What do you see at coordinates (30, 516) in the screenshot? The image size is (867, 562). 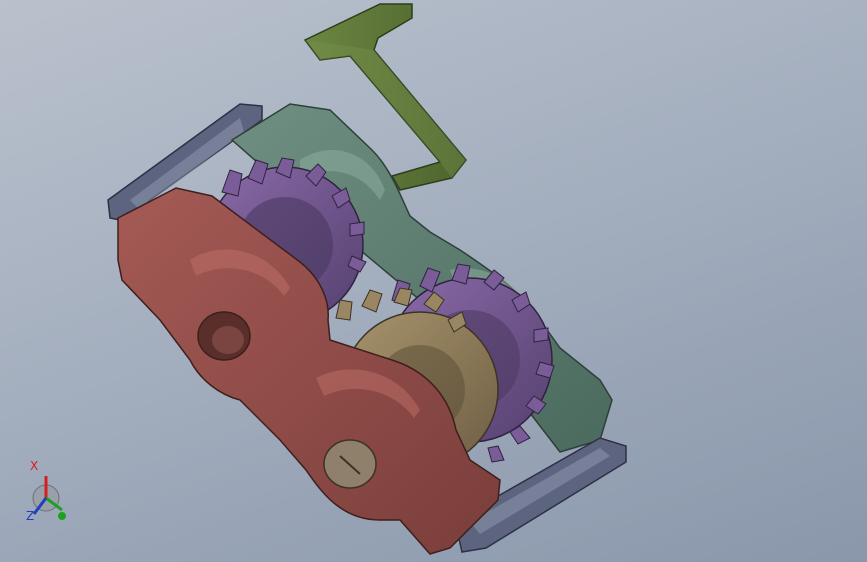 I see `z-axis-label: Z` at bounding box center [30, 516].